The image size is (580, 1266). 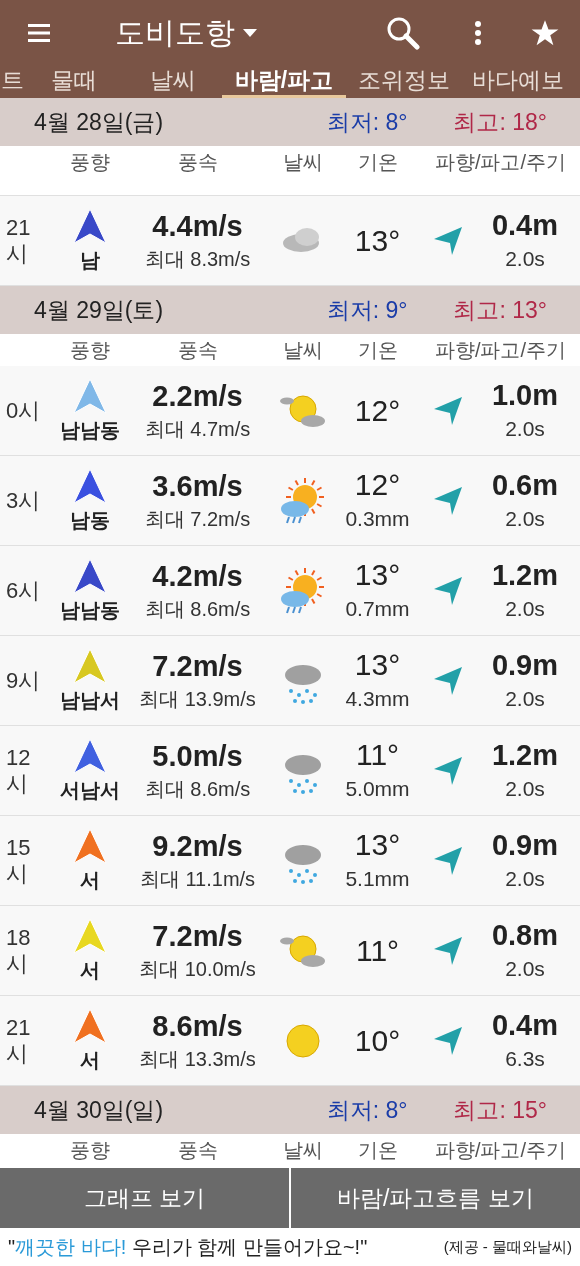 What do you see at coordinates (188, 1247) in the screenshot?
I see `slogan-text: "깨끗한 바다! 우리가 함께 만들어가요~!"` at bounding box center [188, 1247].